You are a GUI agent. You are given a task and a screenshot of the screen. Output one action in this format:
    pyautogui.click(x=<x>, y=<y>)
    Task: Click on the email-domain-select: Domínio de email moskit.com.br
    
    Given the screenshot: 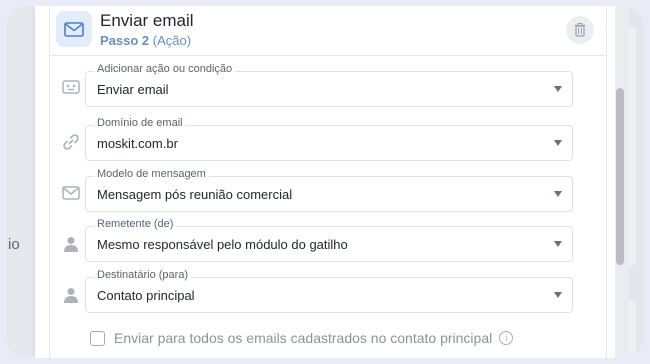 What is the action you would take?
    pyautogui.click(x=329, y=139)
    